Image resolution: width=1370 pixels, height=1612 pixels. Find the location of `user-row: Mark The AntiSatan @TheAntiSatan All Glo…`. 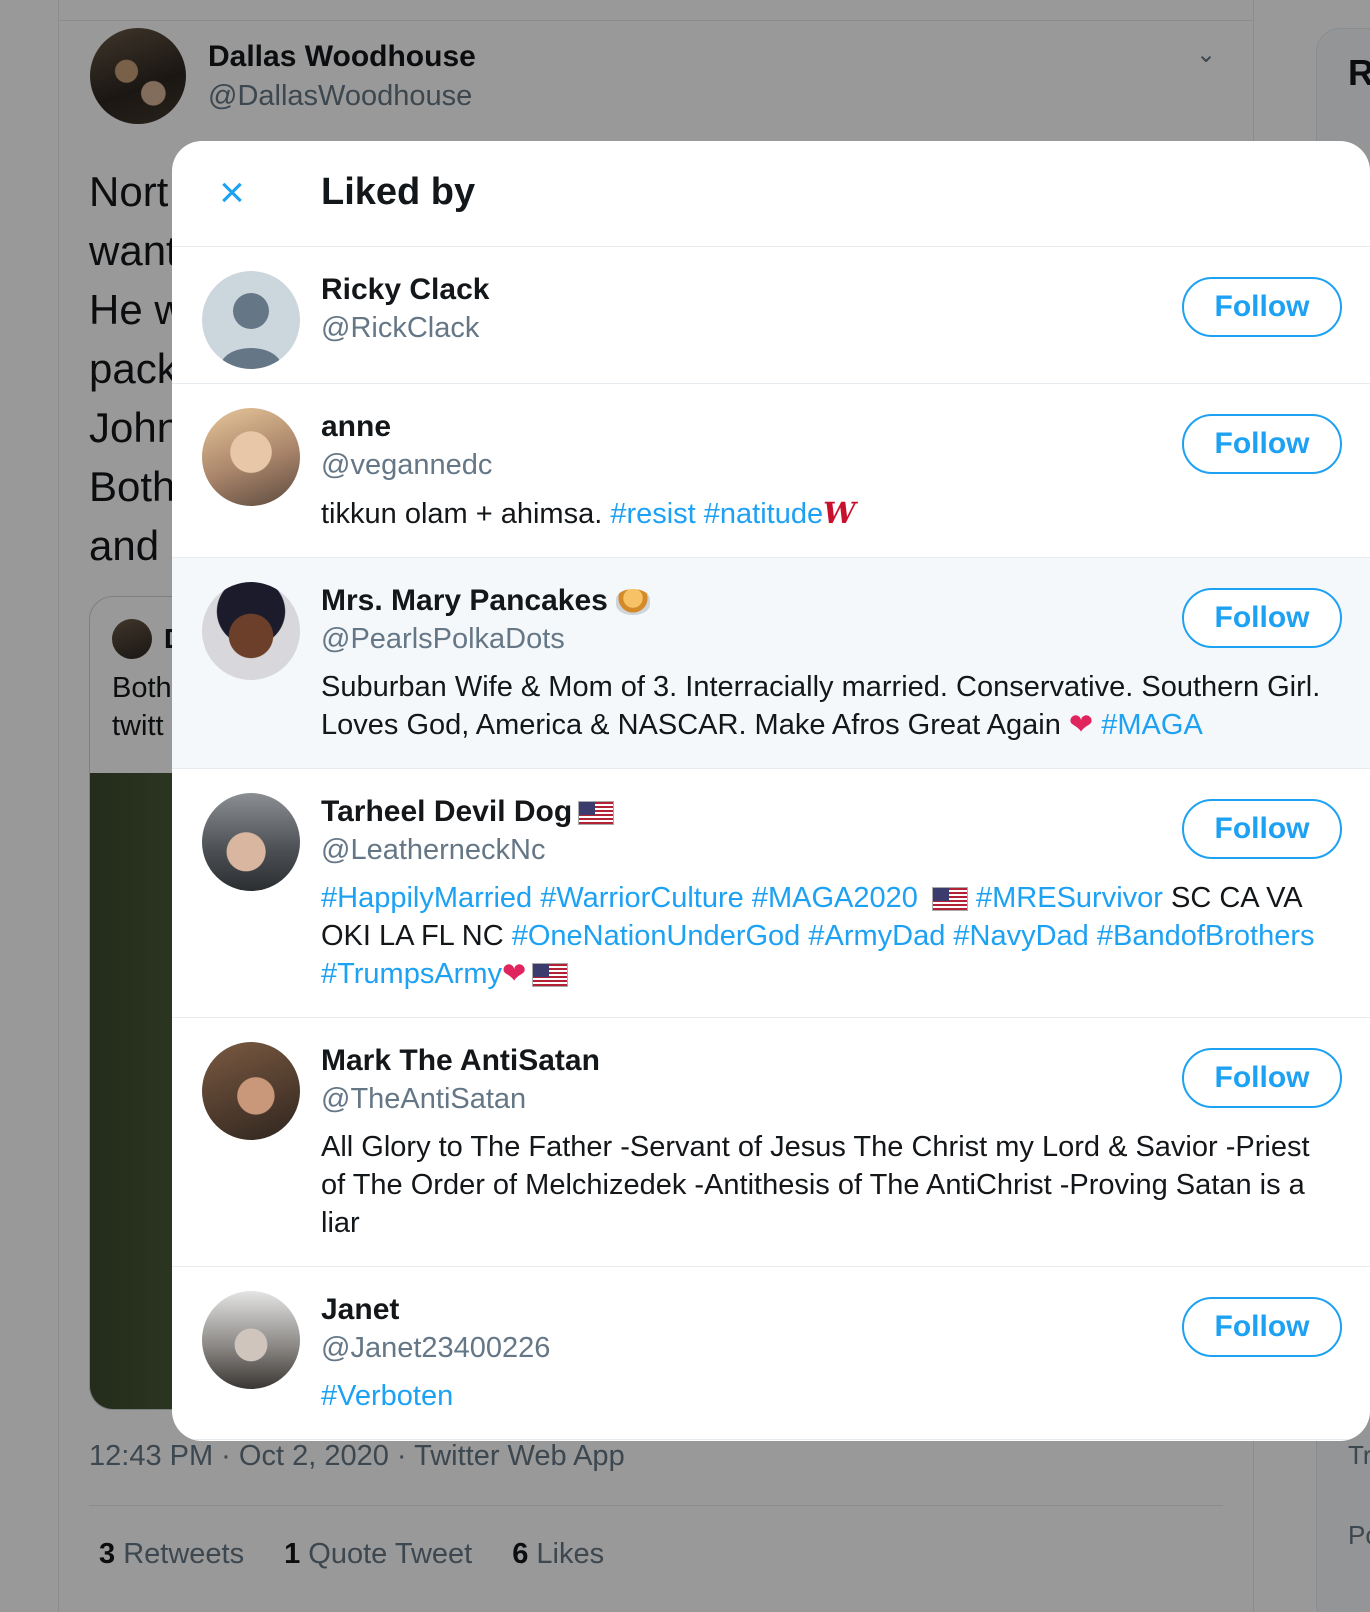

user-row: Mark The AntiSatan @TheAntiSatan All Glo… is located at coordinates (771, 1142).